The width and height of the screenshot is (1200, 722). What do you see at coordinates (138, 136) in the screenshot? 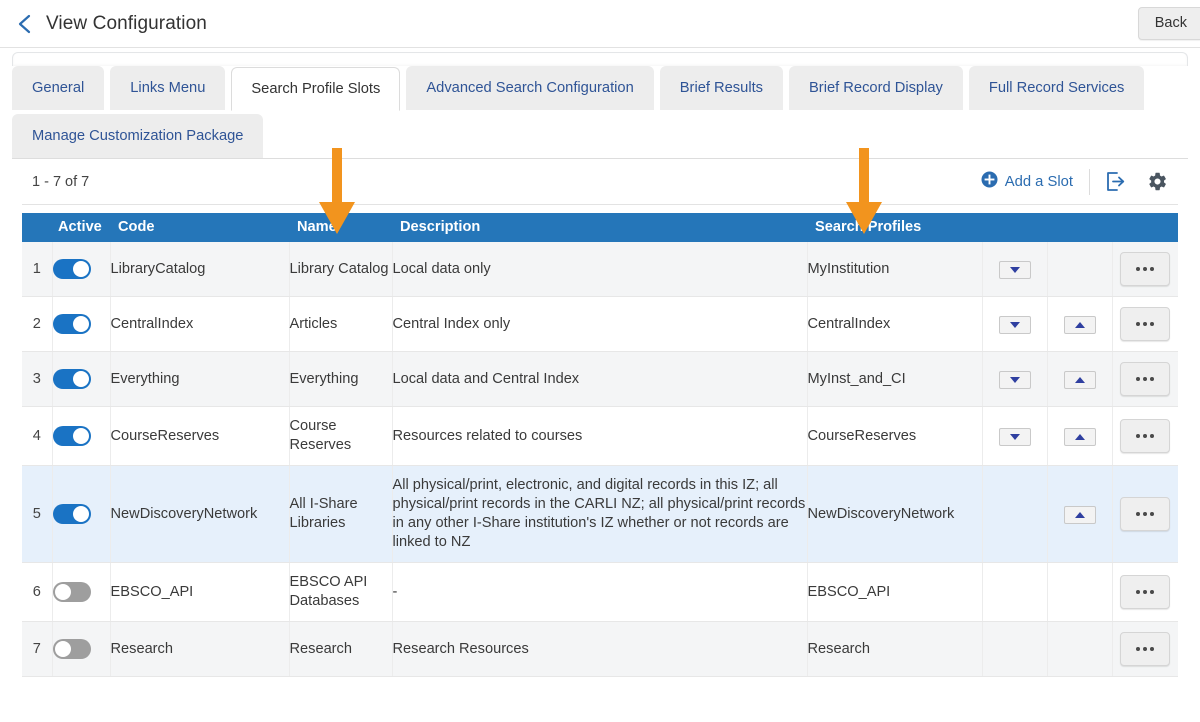
I see `tab-manage-customization-package: Manage Customization Package` at bounding box center [138, 136].